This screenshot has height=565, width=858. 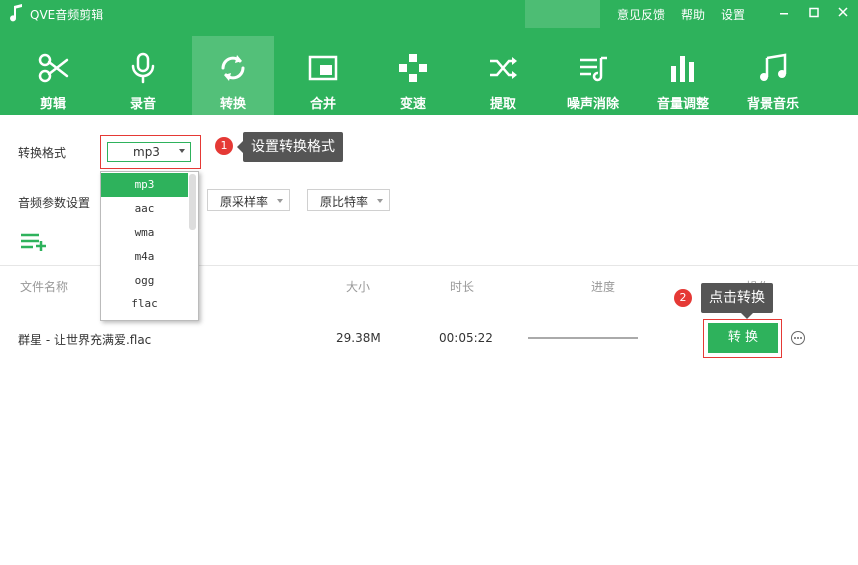 I want to click on tab-convert: 转换, so click(x=233, y=75).